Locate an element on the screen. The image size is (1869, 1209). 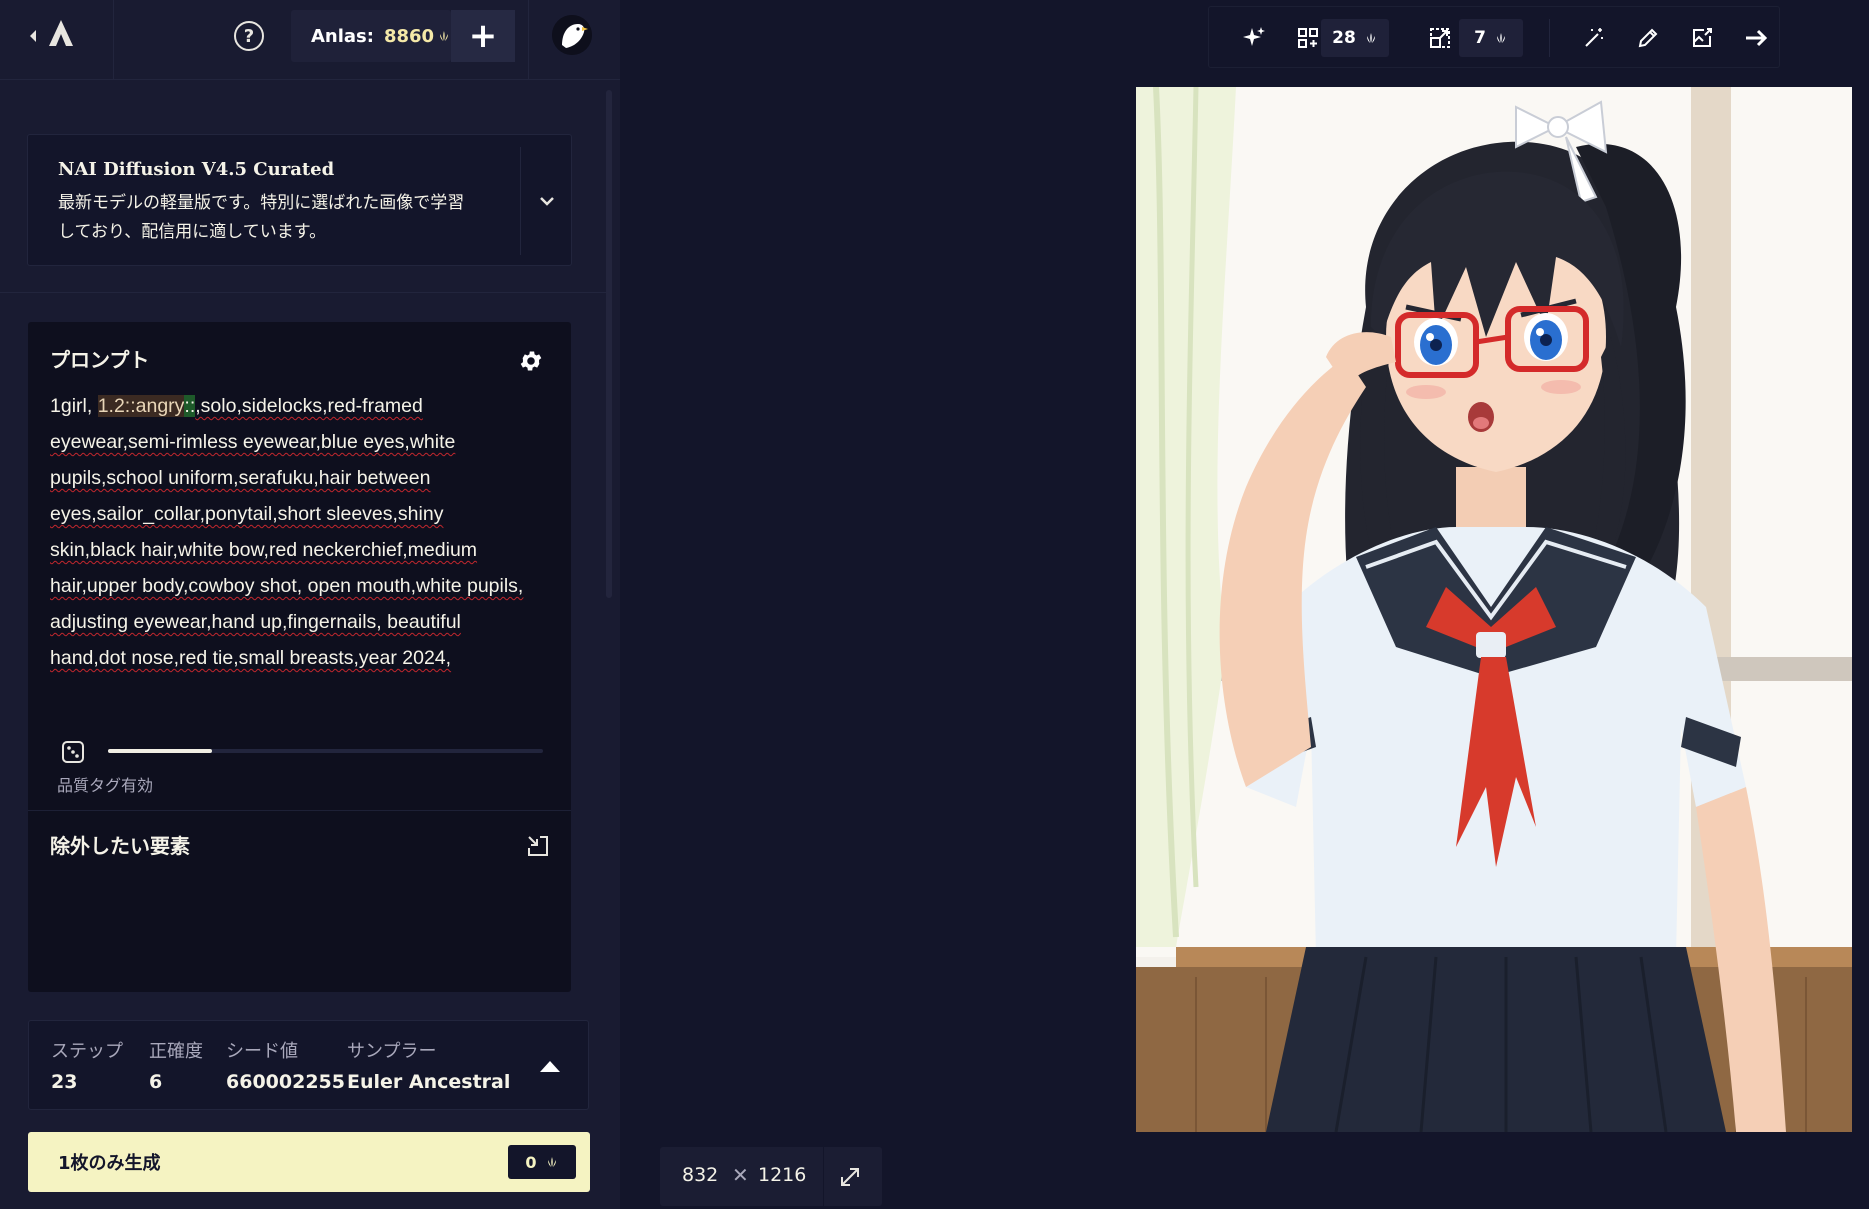
image-width: 832 is located at coordinates (700, 1175).